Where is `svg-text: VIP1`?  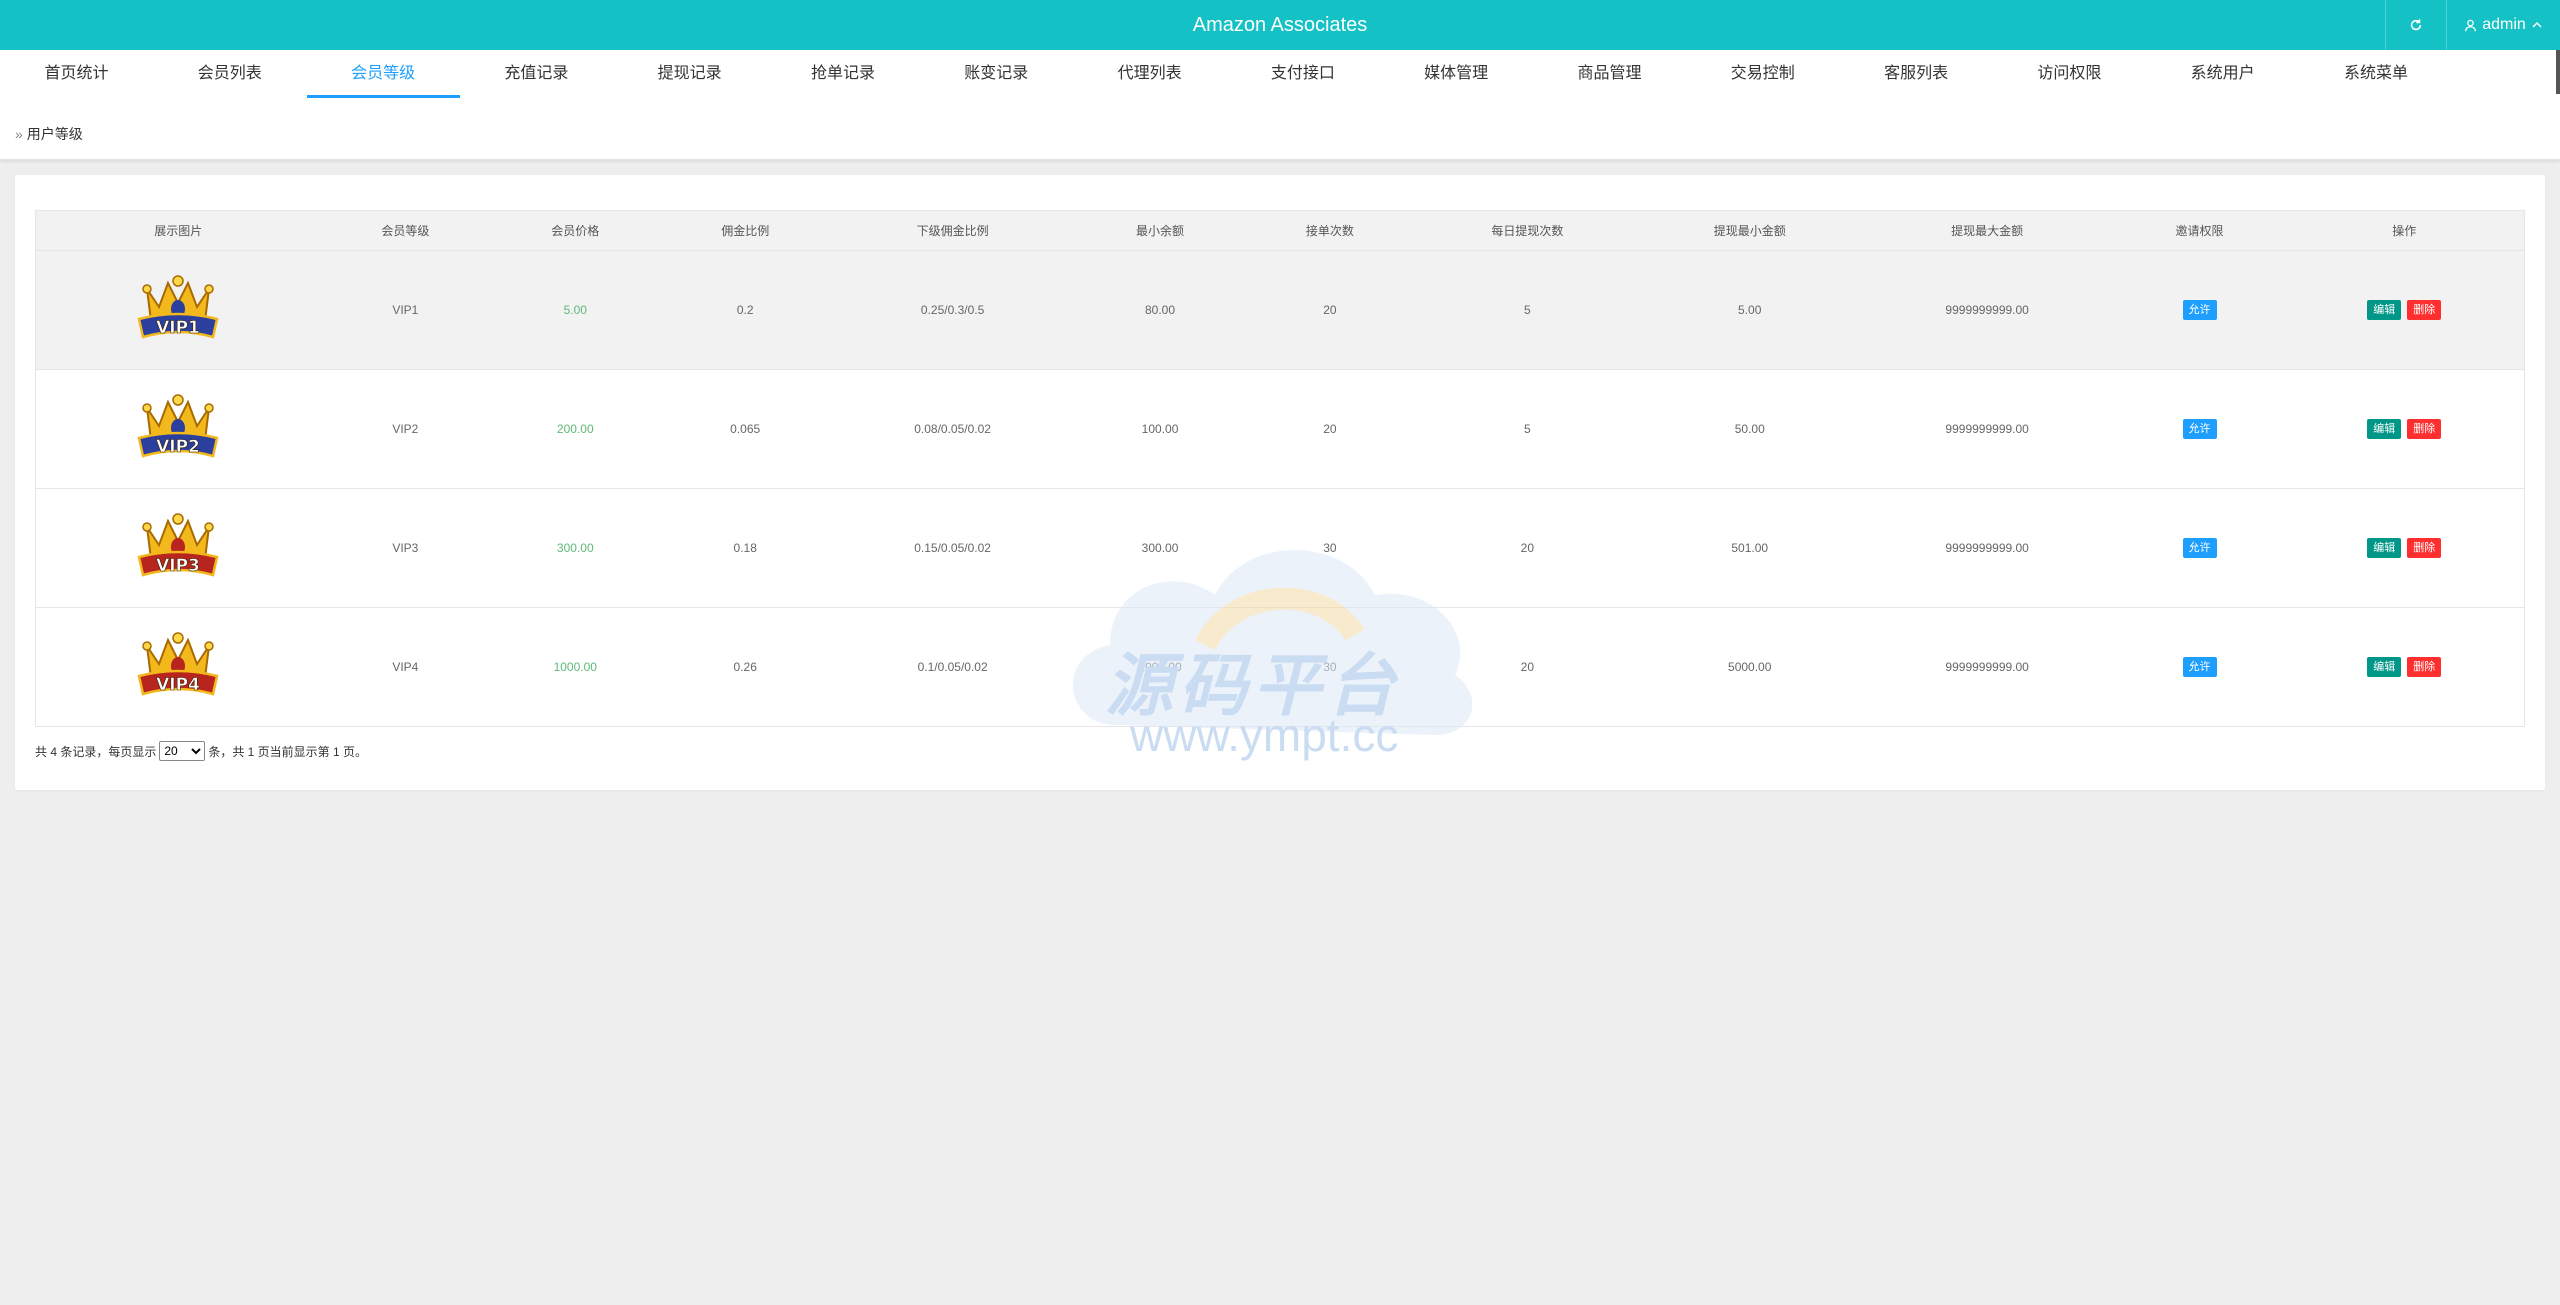 svg-text: VIP1 is located at coordinates (178, 328).